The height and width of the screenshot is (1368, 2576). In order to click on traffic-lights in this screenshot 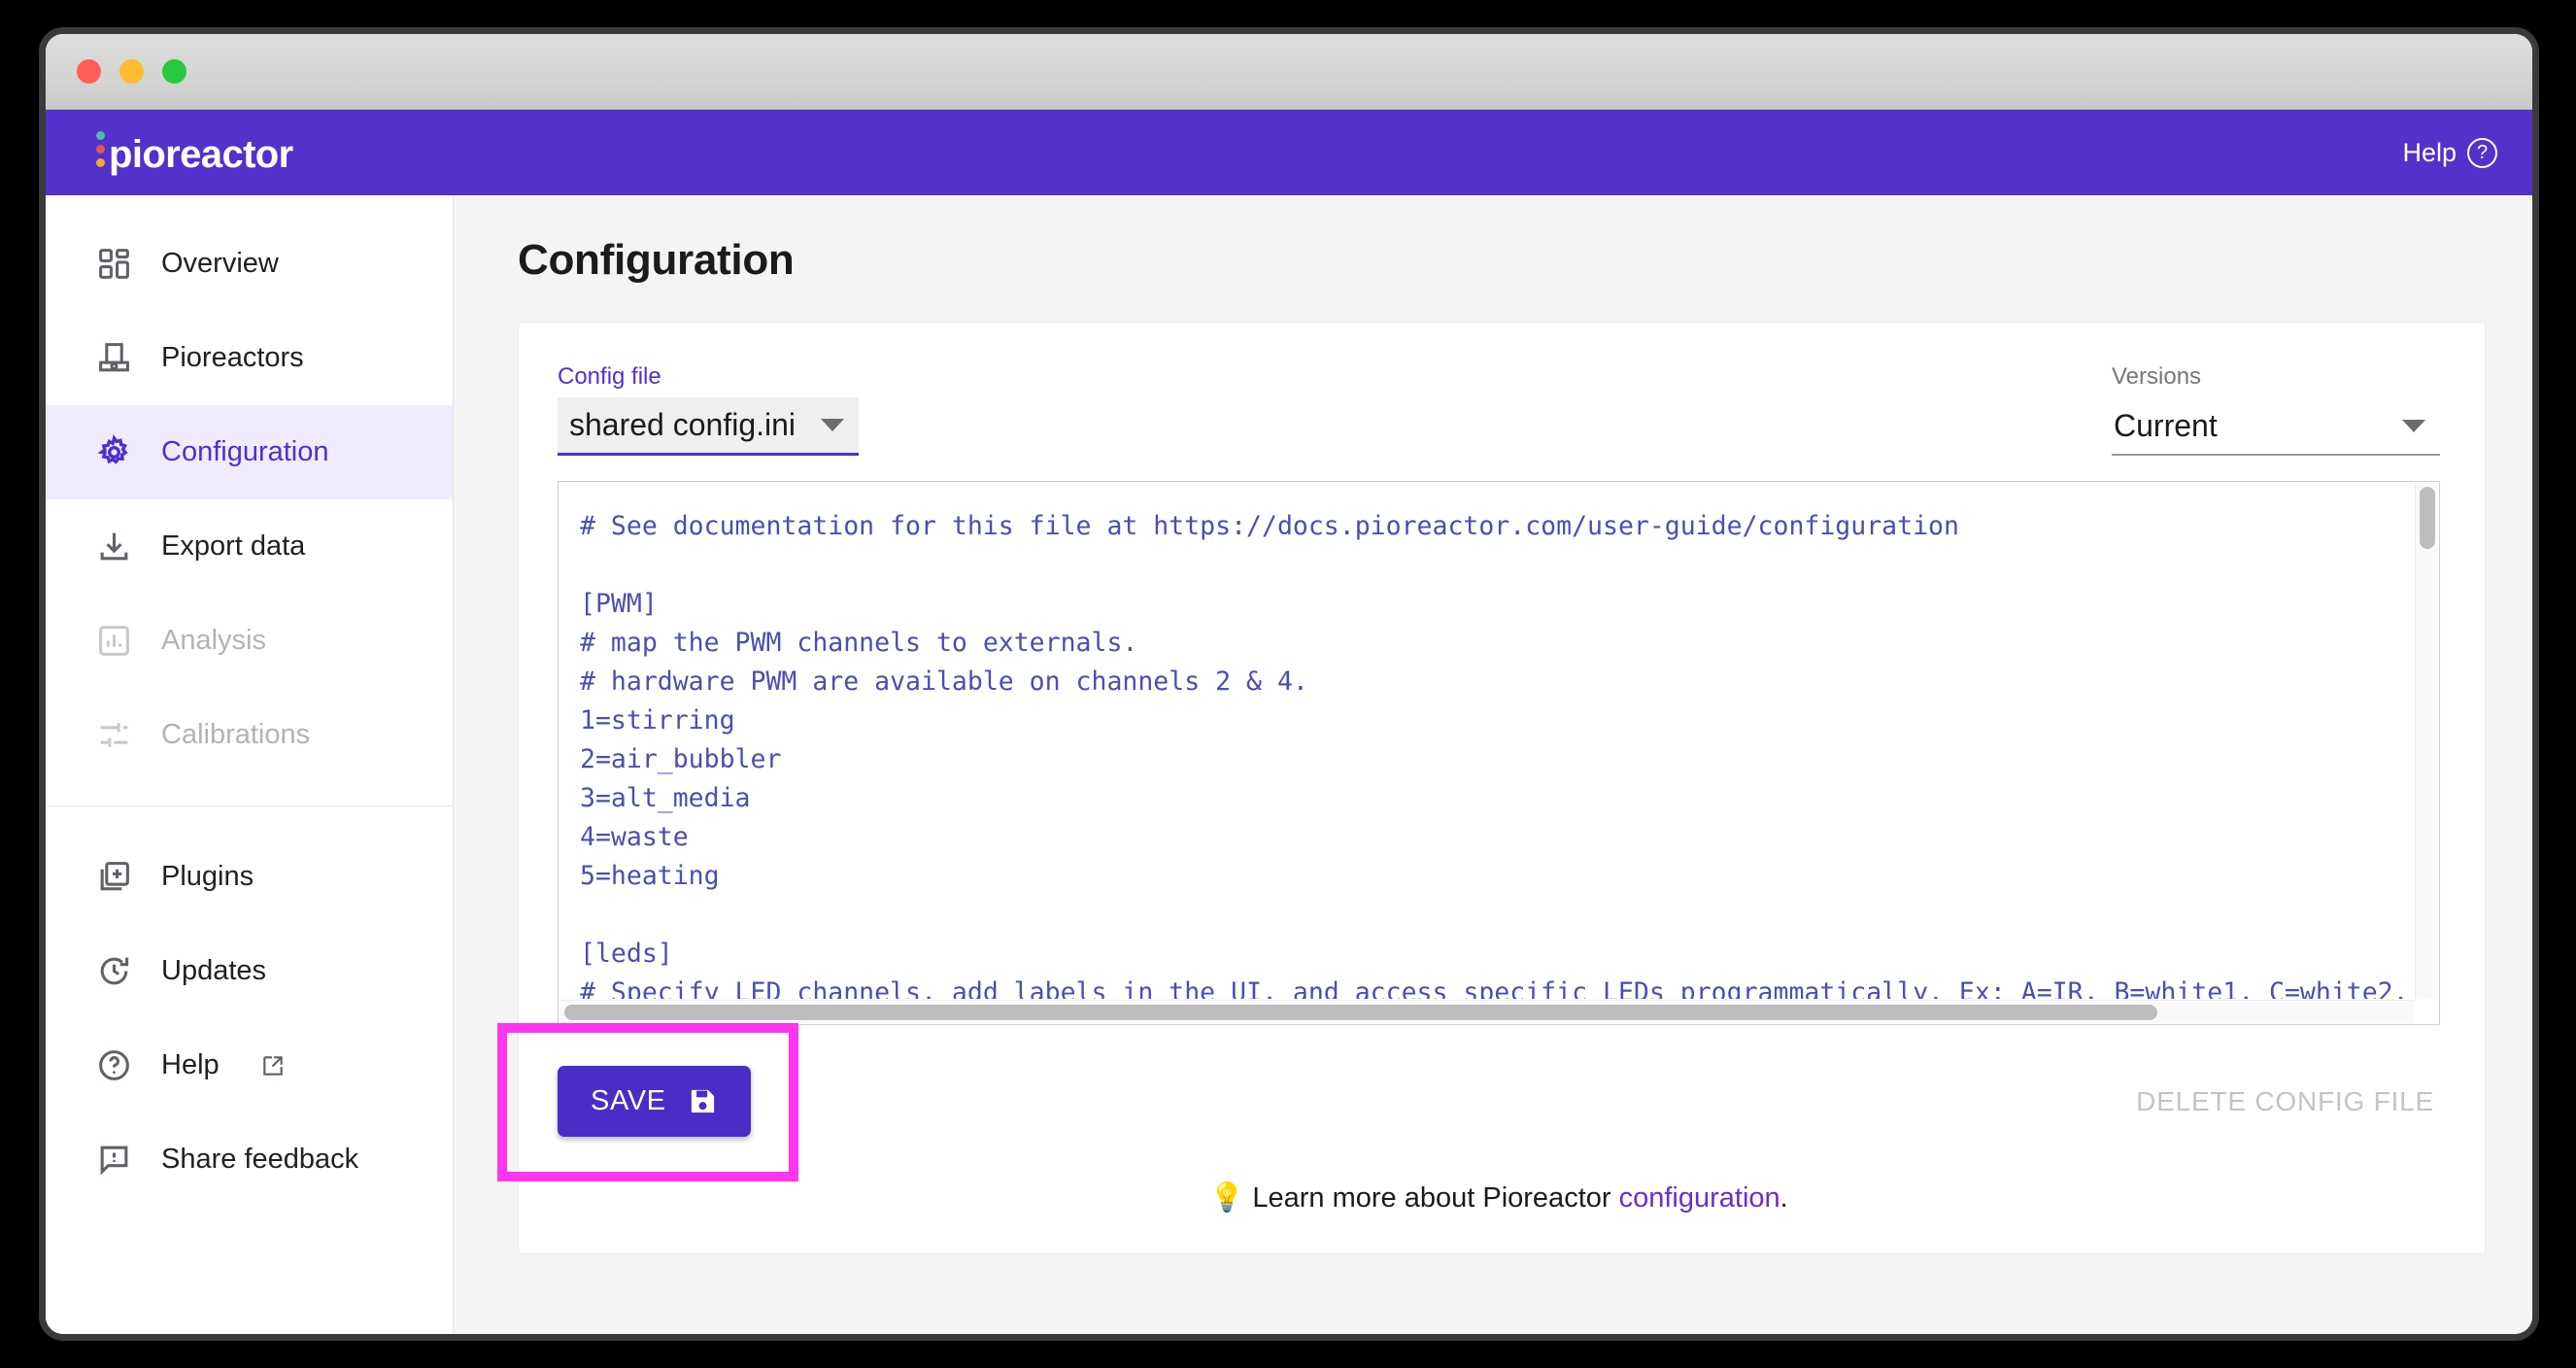, I will do `click(131, 71)`.